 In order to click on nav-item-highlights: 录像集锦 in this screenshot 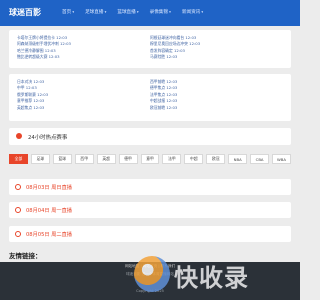, I will do `click(160, 12)`.